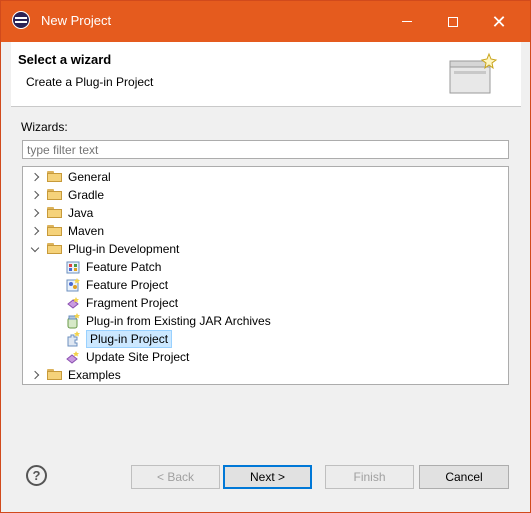  Describe the element at coordinates (86, 231) in the screenshot. I see `tree-label: Maven` at that location.